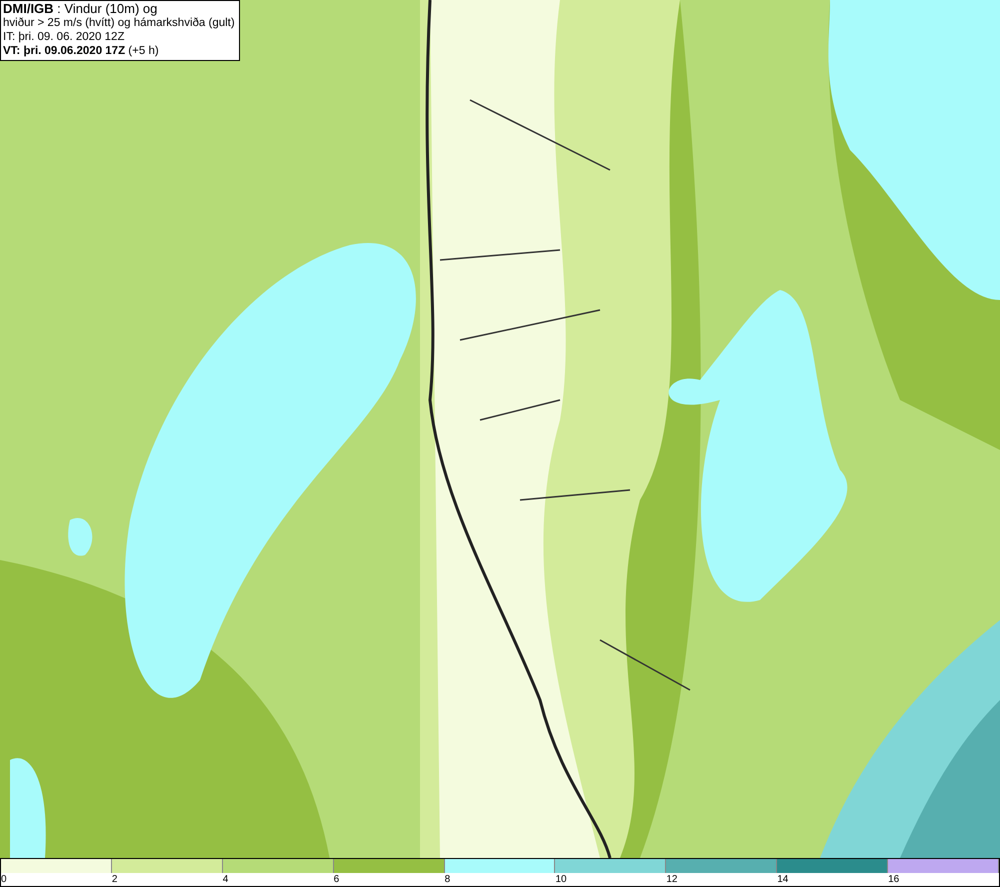 The height and width of the screenshot is (887, 1000). What do you see at coordinates (64, 37) in the screenshot?
I see `header-line: IT: þri. 09. 06. 2020 12Z` at bounding box center [64, 37].